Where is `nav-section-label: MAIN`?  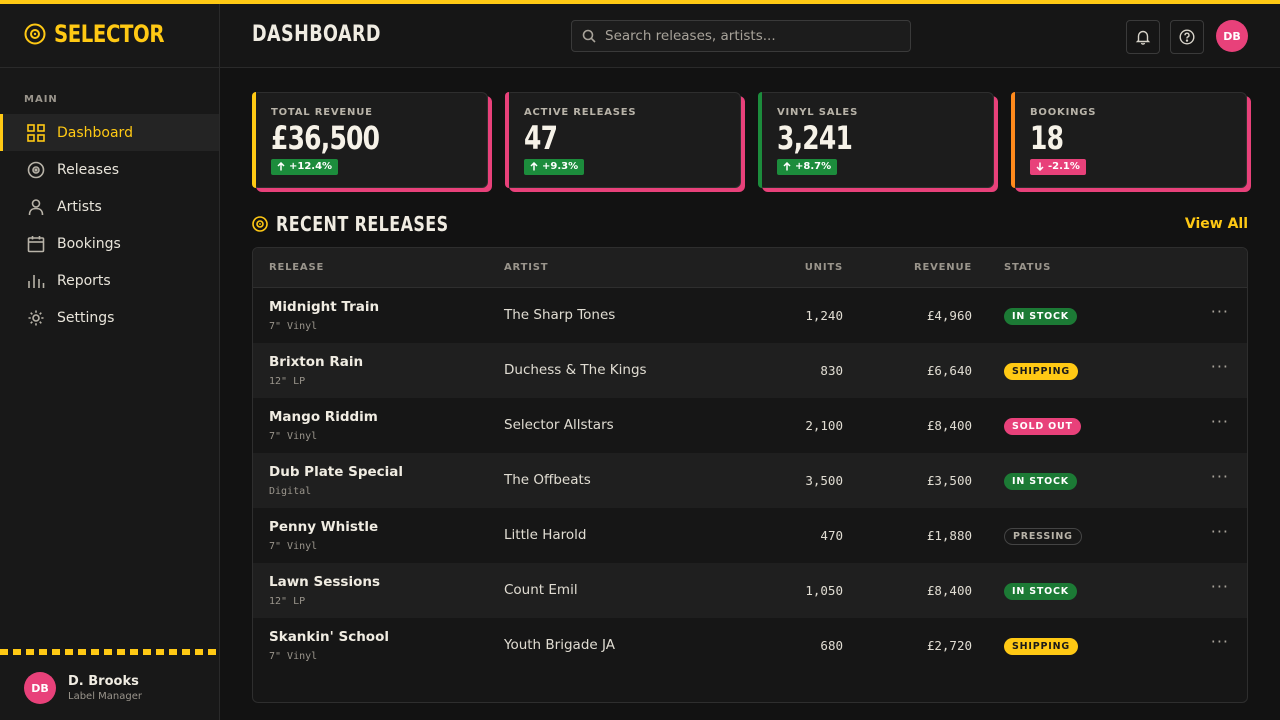 nav-section-label: MAIN is located at coordinates (41, 99).